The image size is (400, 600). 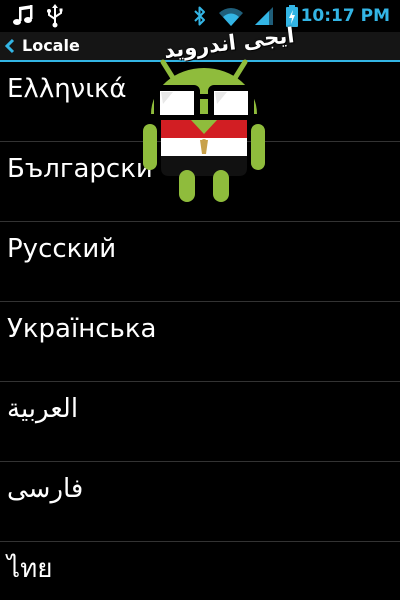 What do you see at coordinates (51, 46) in the screenshot?
I see `page-title: Locale` at bounding box center [51, 46].